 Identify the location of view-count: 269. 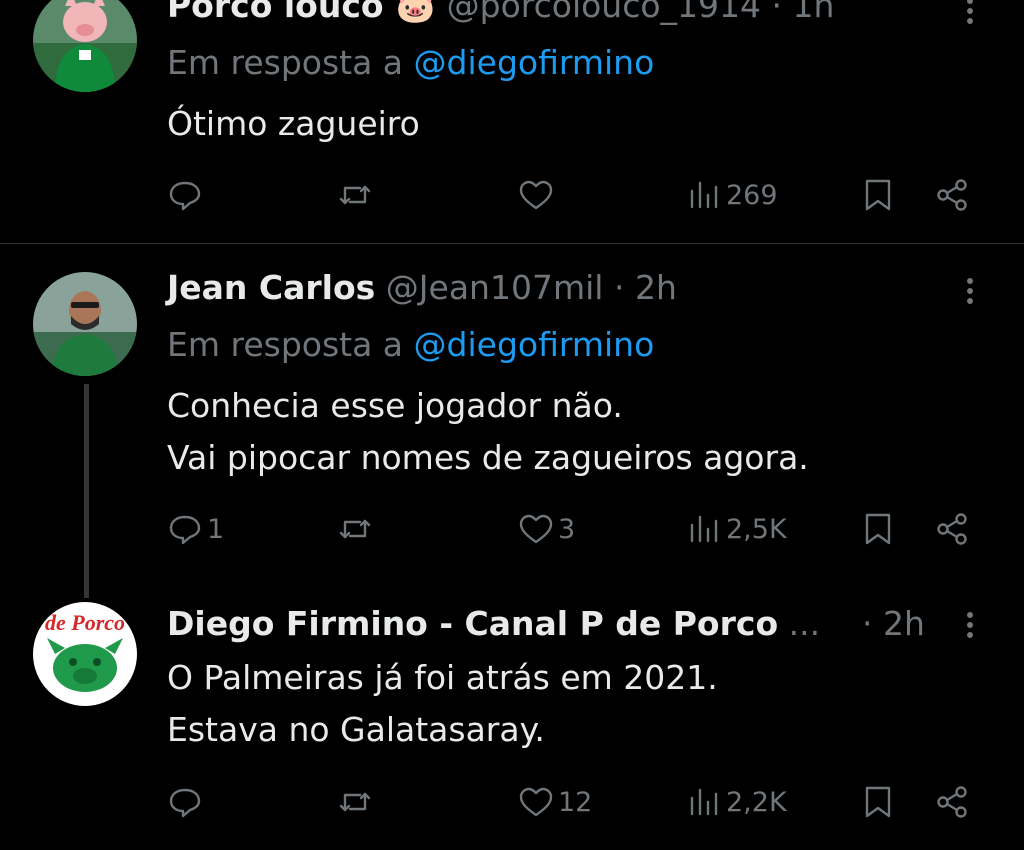
(752, 195).